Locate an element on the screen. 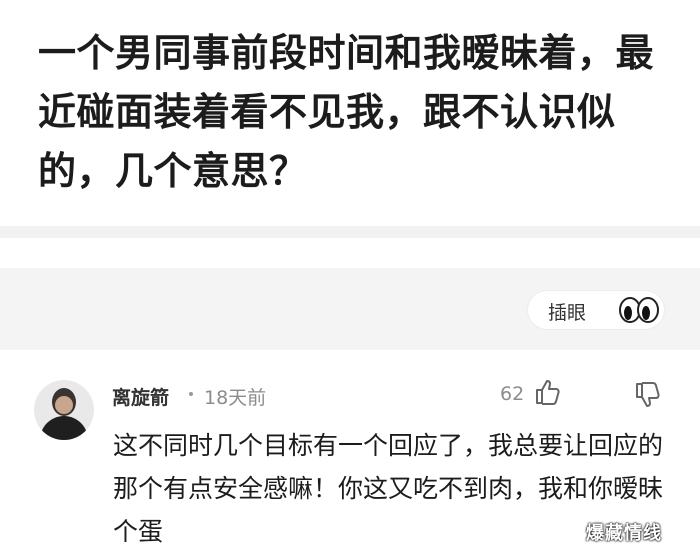 The height and width of the screenshot is (555, 700). watermark: 爆藏情线 is located at coordinates (624, 533).